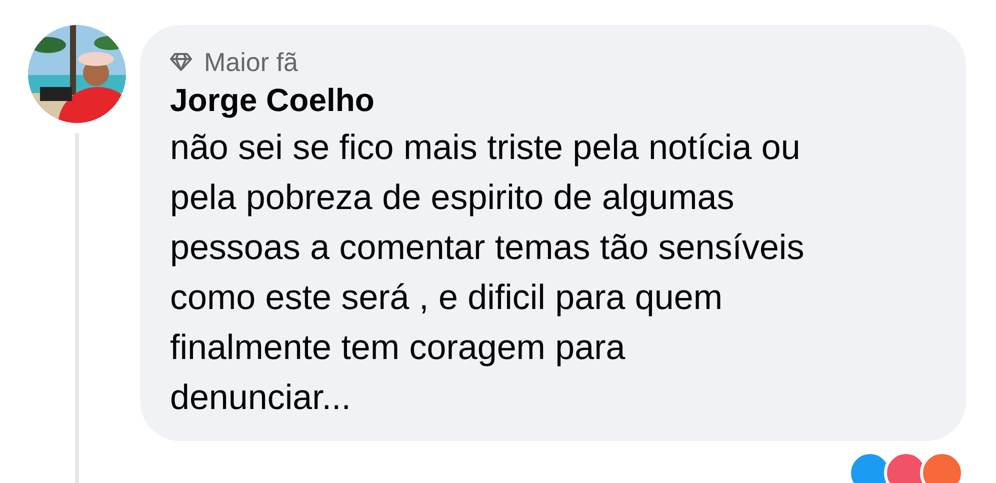 This screenshot has width=996, height=483. I want to click on diamond-icon, so click(181, 62).